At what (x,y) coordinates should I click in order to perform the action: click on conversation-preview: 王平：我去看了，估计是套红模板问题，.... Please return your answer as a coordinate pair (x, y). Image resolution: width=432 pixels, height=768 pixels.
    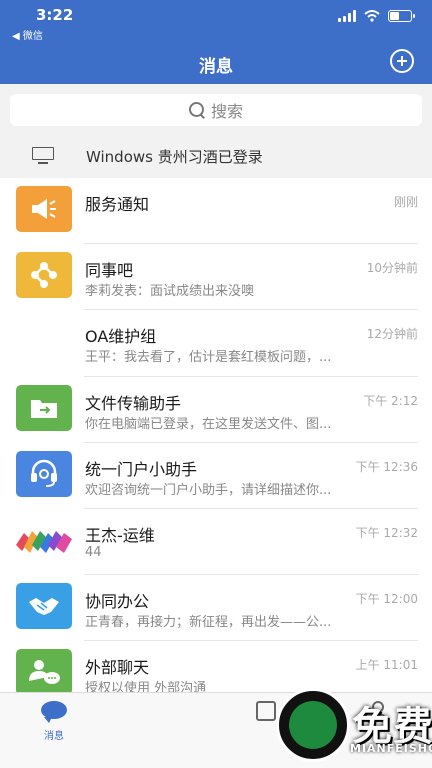
    Looking at the image, I should click on (208, 358).